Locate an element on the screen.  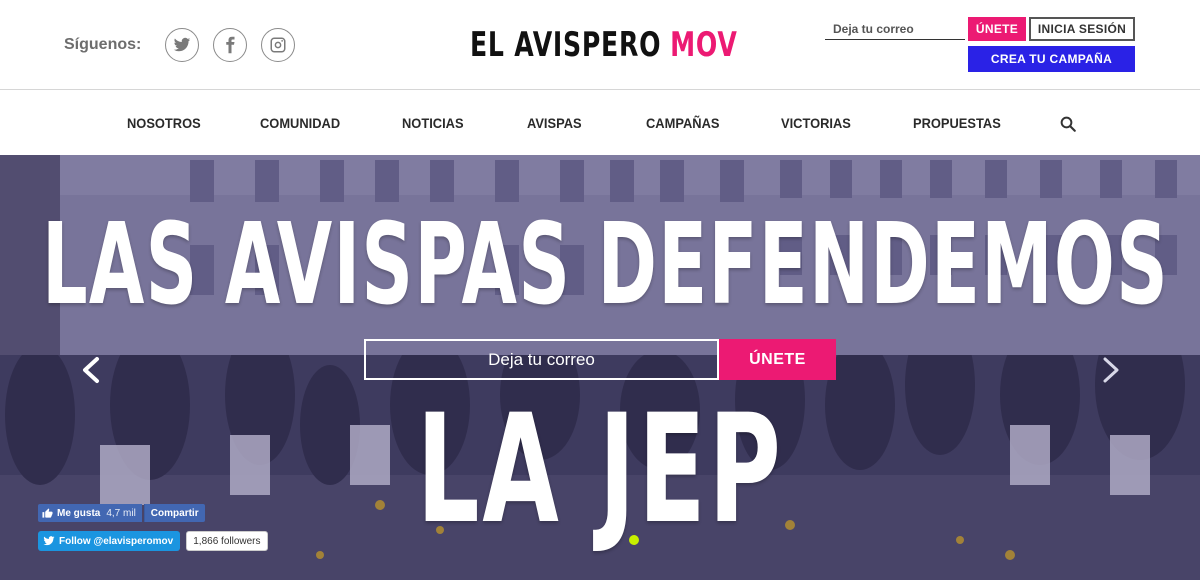
search-icon is located at coordinates (1068, 124).